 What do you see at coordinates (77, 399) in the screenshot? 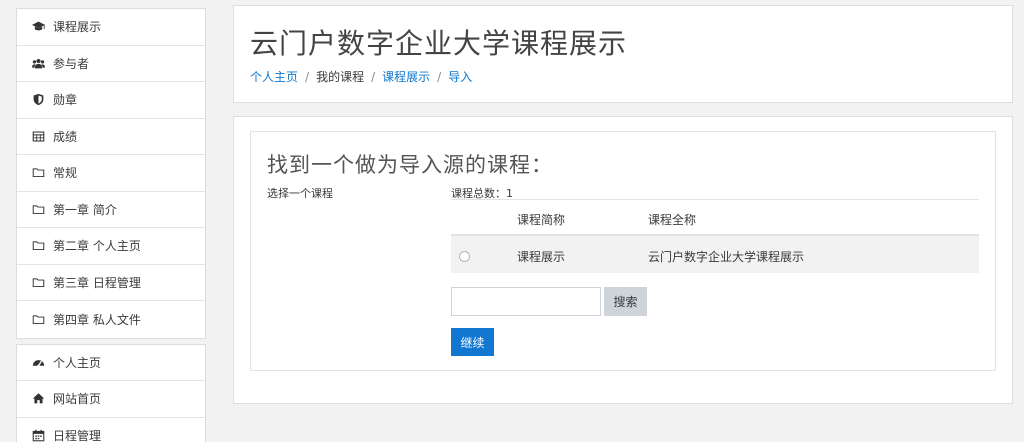
I see `sidebar-item-label: 网站首页` at bounding box center [77, 399].